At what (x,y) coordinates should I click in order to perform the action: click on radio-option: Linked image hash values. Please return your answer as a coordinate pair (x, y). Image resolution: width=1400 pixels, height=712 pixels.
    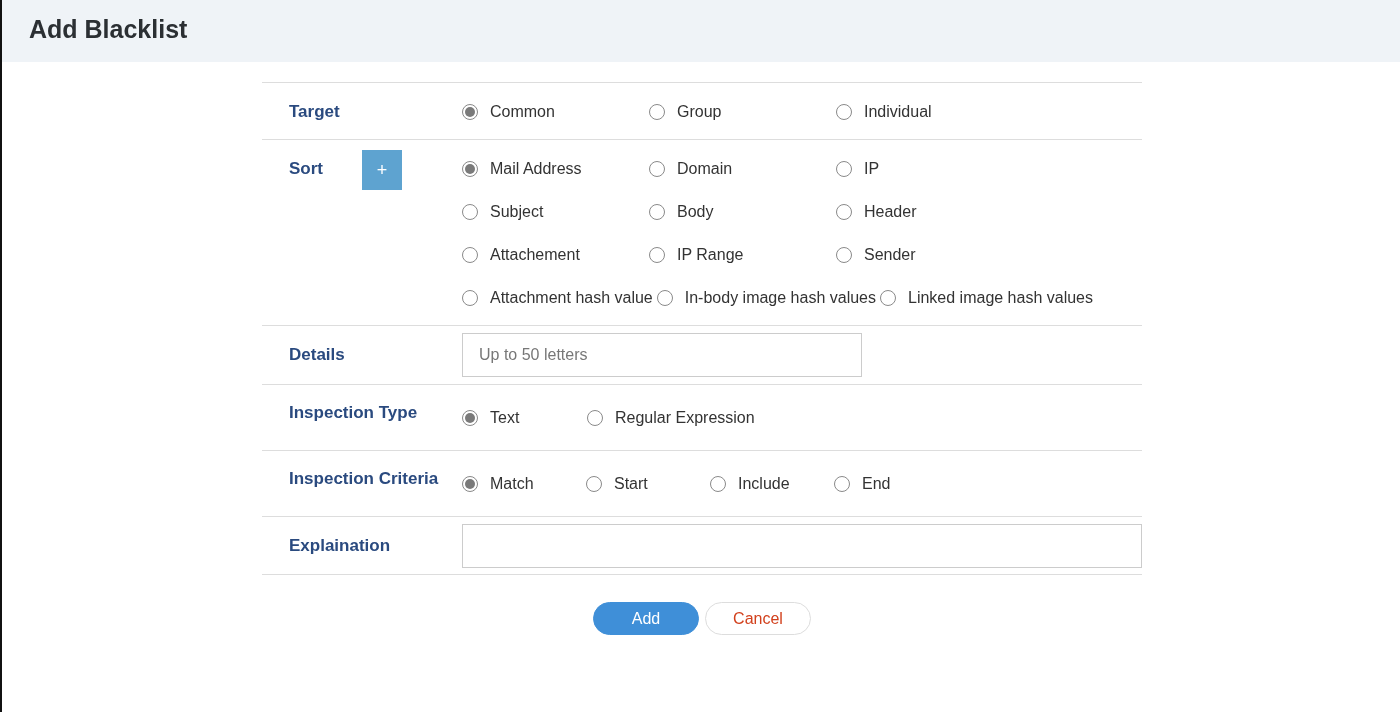
    Looking at the image, I should click on (988, 298).